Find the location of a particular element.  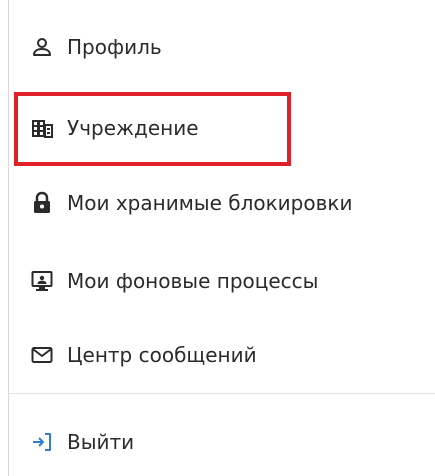

menu-item-label: Центр сообщений is located at coordinates (162, 355).